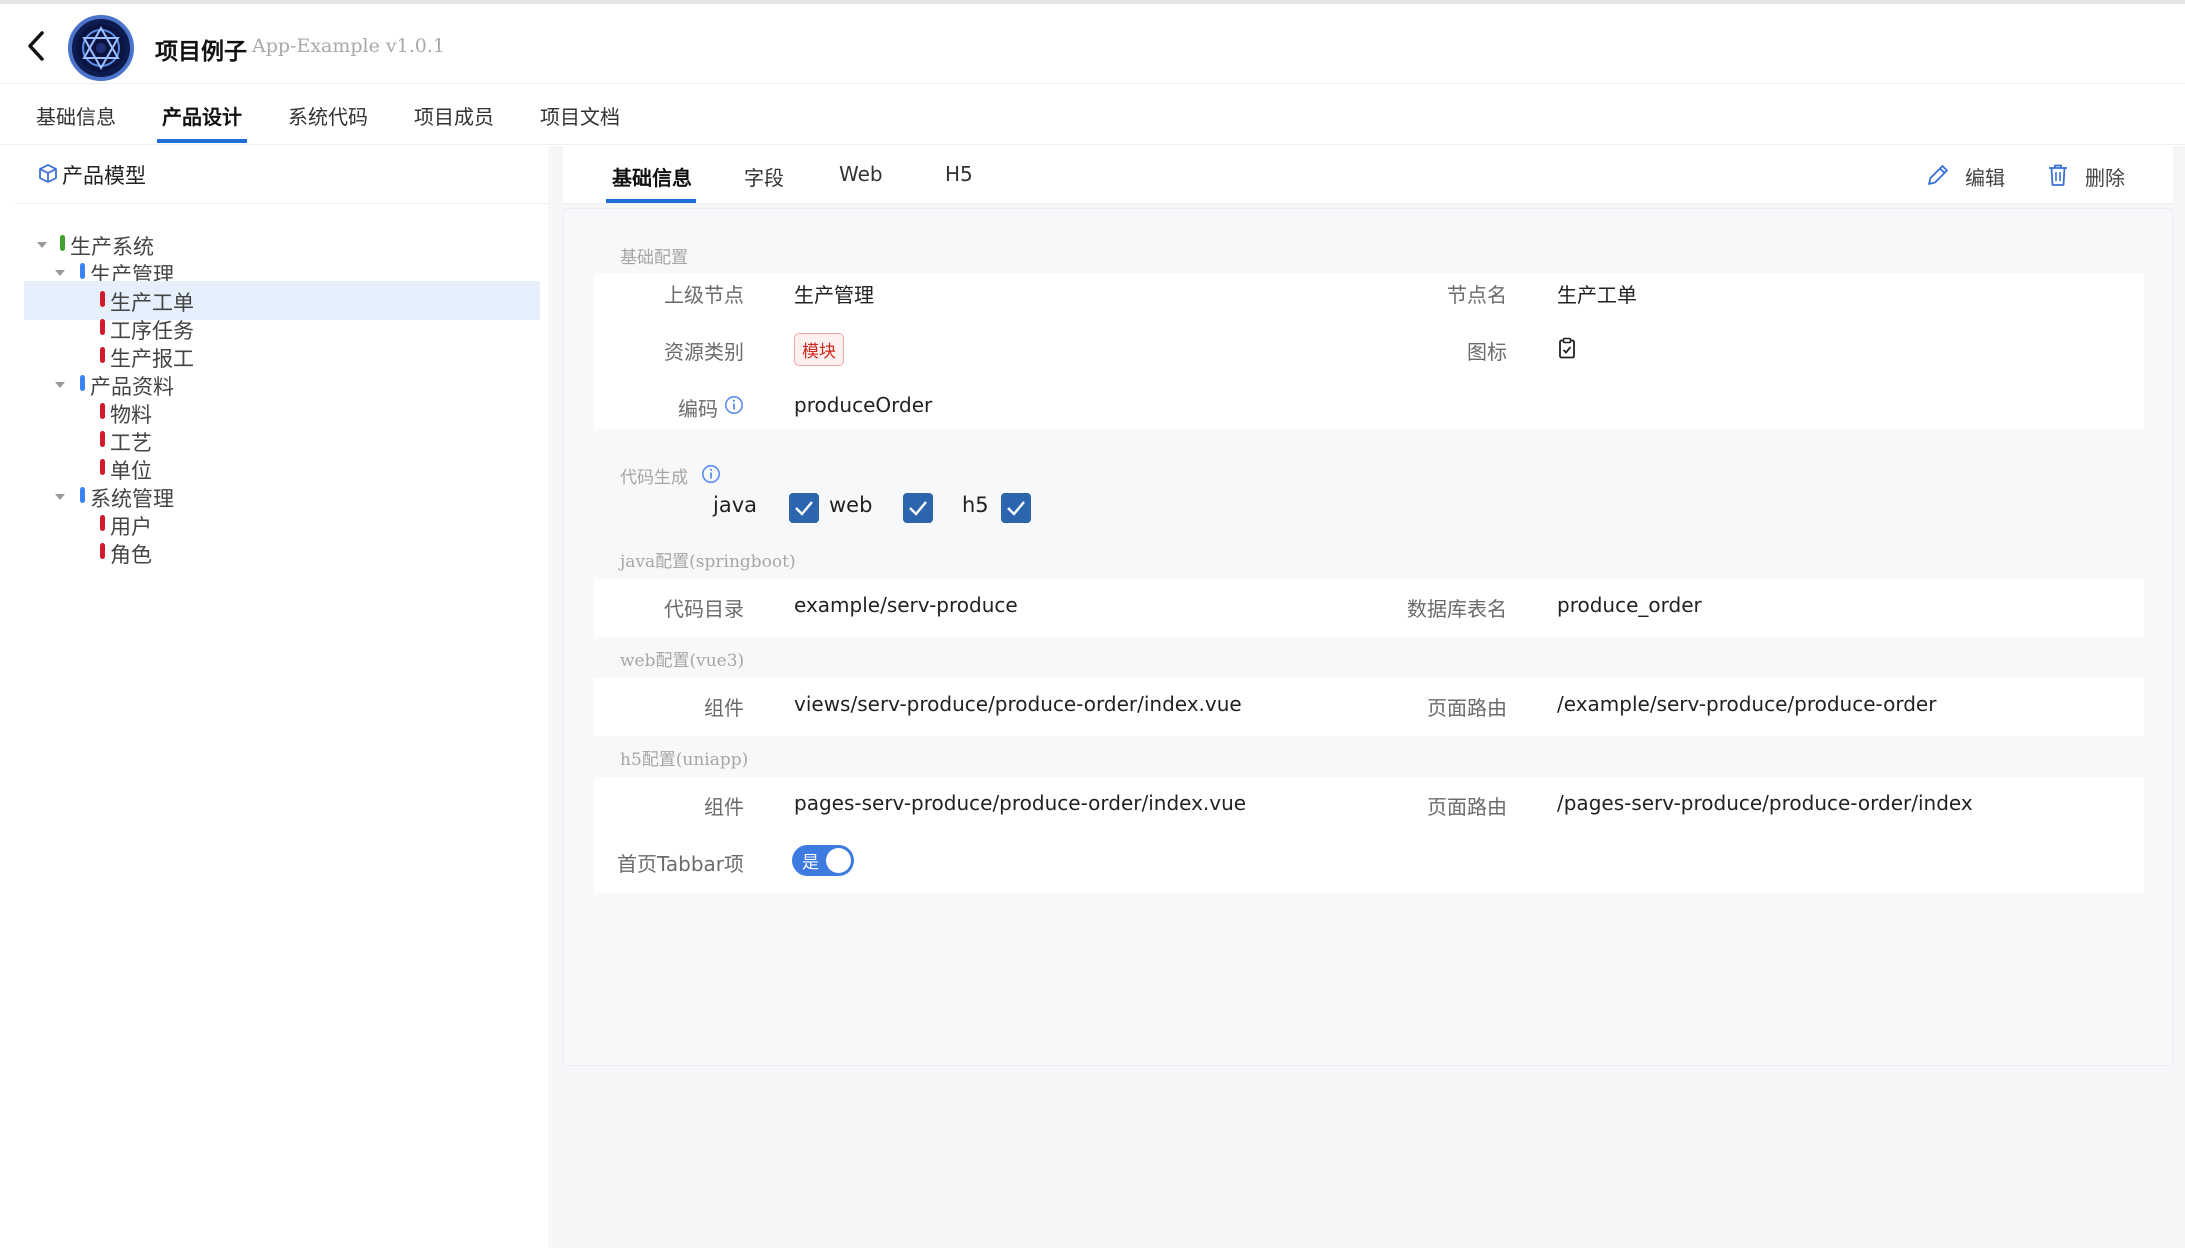 The height and width of the screenshot is (1248, 2185). I want to click on tree-node: 角色, so click(282, 552).